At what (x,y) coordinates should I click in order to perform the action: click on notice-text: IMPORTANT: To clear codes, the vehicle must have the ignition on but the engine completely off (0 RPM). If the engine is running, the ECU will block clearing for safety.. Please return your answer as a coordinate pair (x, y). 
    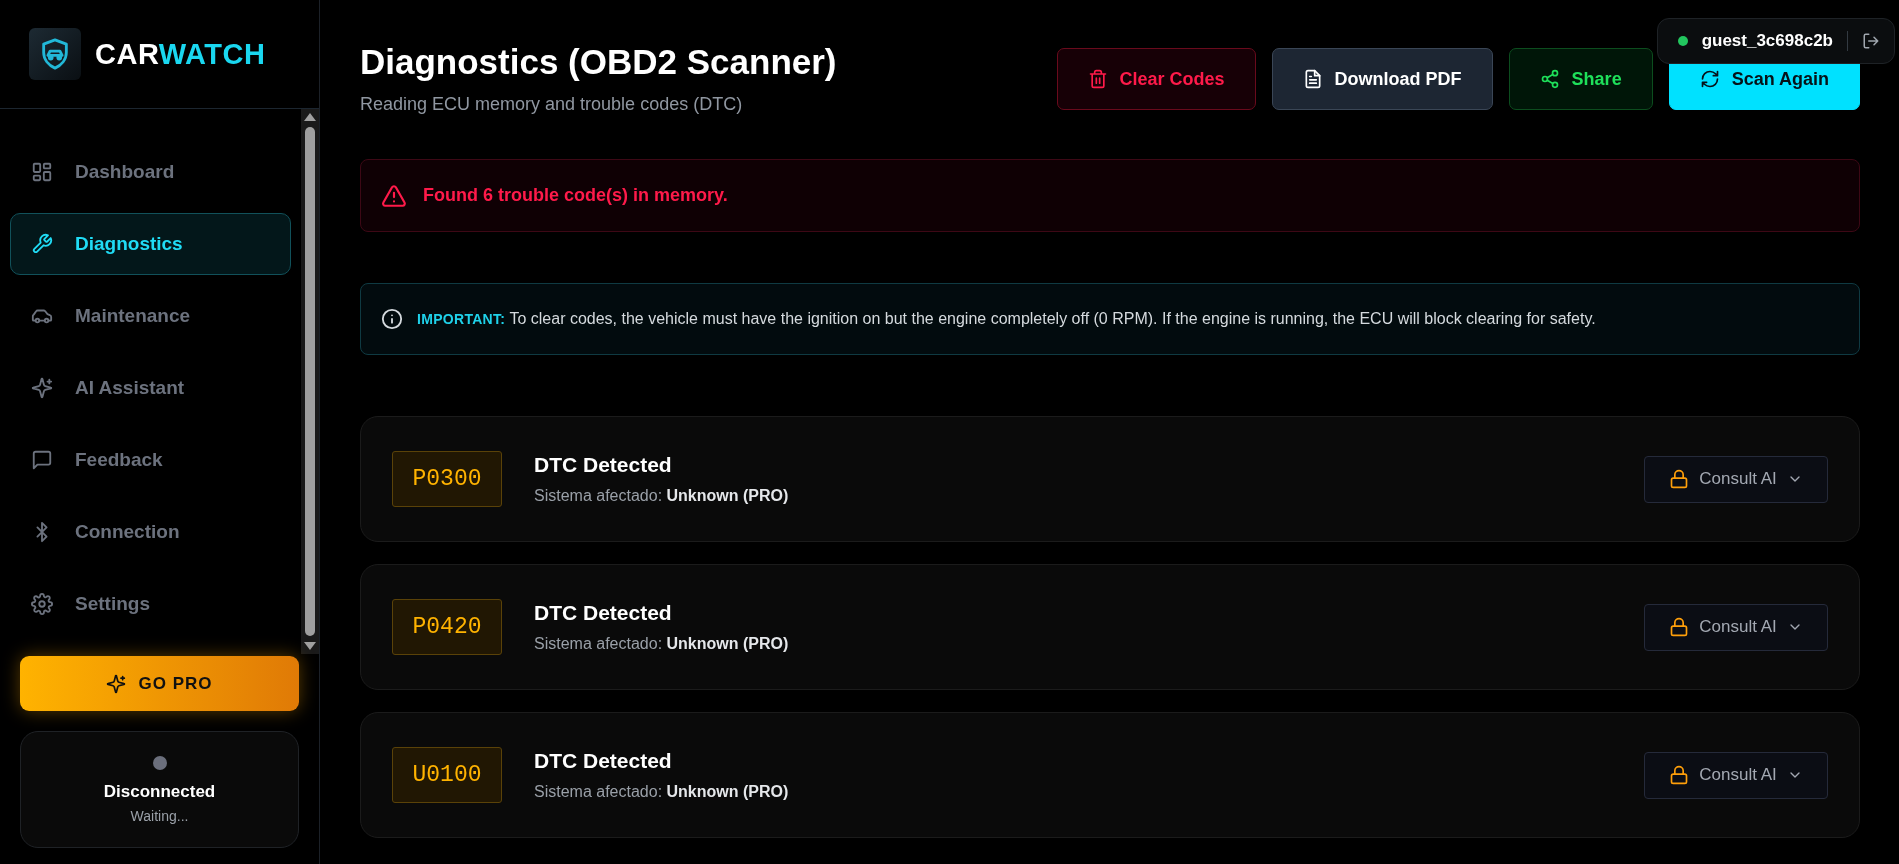
    Looking at the image, I should click on (1006, 319).